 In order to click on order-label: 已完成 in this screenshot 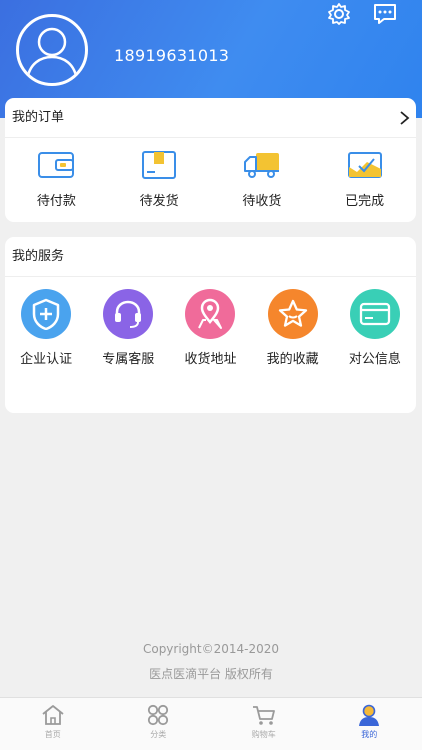, I will do `click(365, 201)`.